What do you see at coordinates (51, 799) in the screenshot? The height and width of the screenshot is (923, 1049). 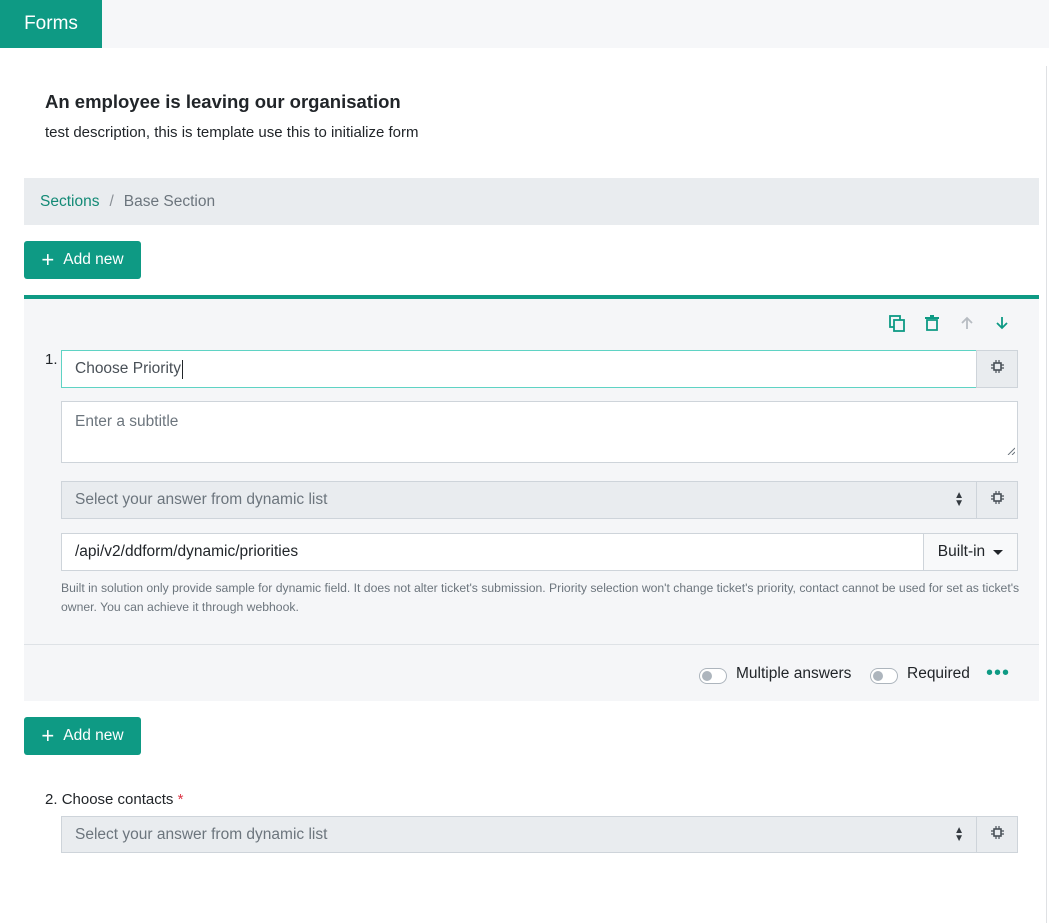 I see `question-2-number: 2.` at bounding box center [51, 799].